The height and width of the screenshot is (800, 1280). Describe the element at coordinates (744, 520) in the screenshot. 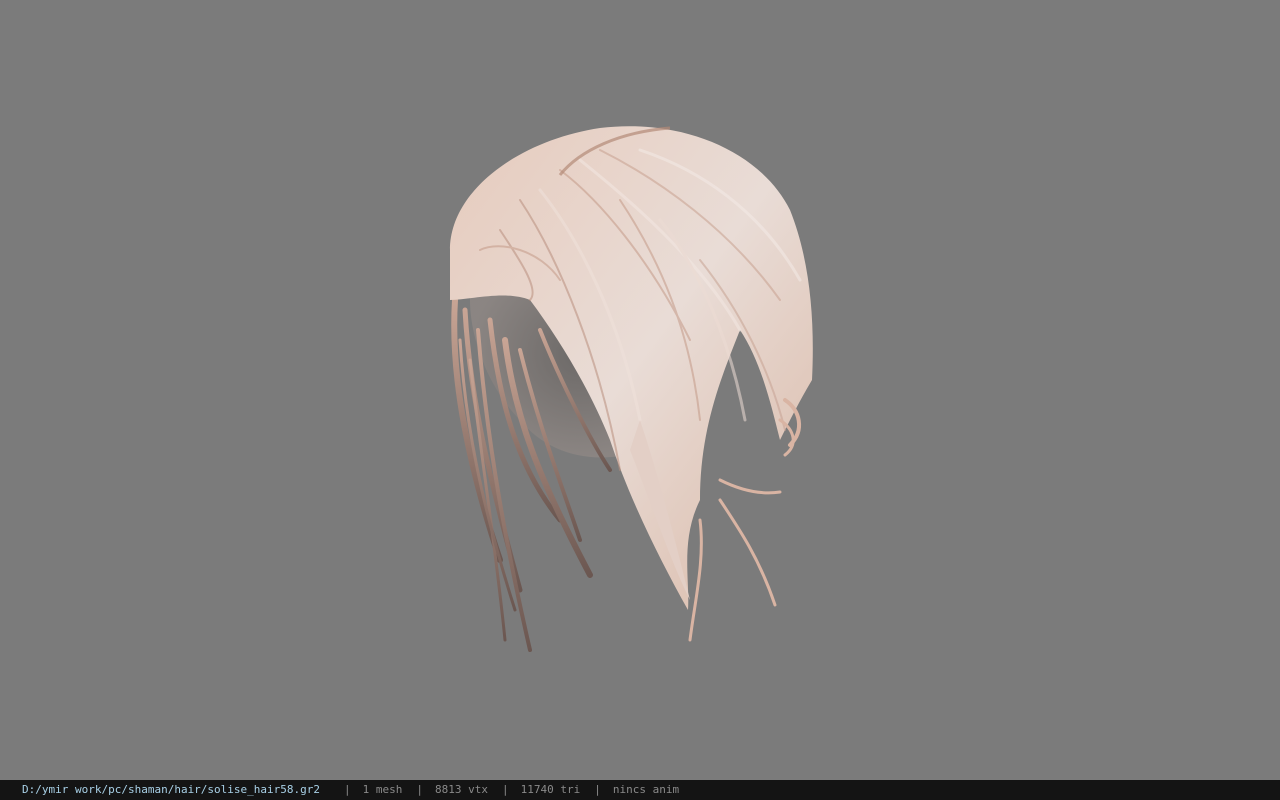

I see `hair-right-strands` at that location.